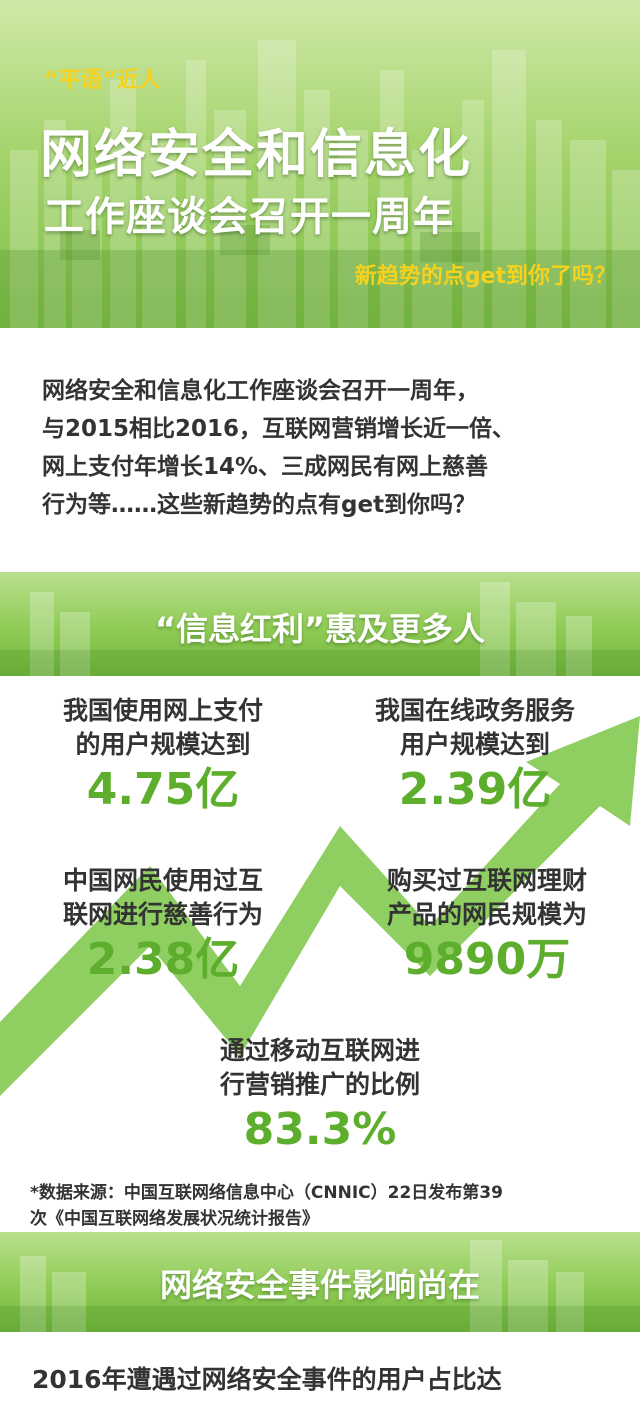 The width and height of the screenshot is (640, 1402). Describe the element at coordinates (174, 1219) in the screenshot. I see `source-line: 次《中国互联网络发展状况统计报告》` at that location.